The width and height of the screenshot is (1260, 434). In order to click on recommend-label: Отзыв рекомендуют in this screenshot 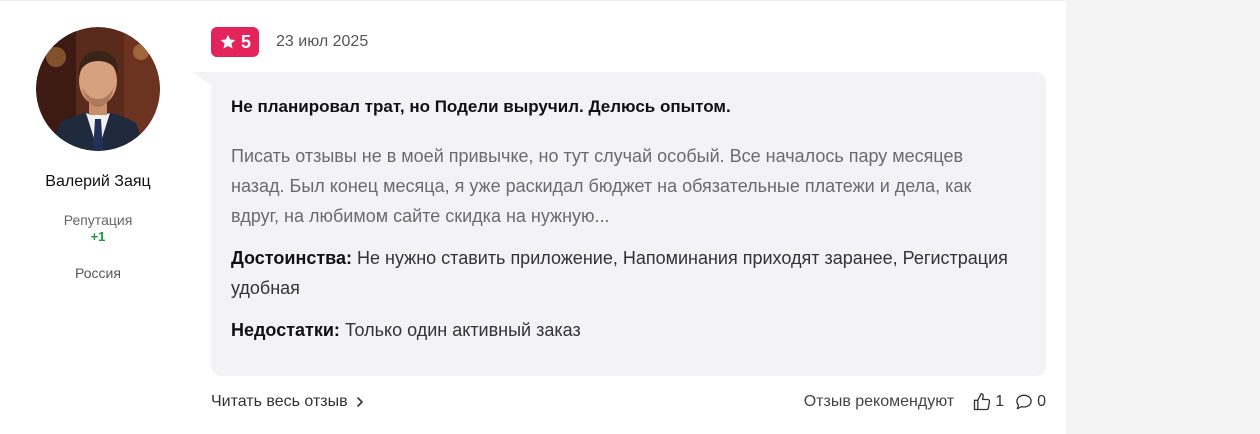, I will do `click(879, 401)`.